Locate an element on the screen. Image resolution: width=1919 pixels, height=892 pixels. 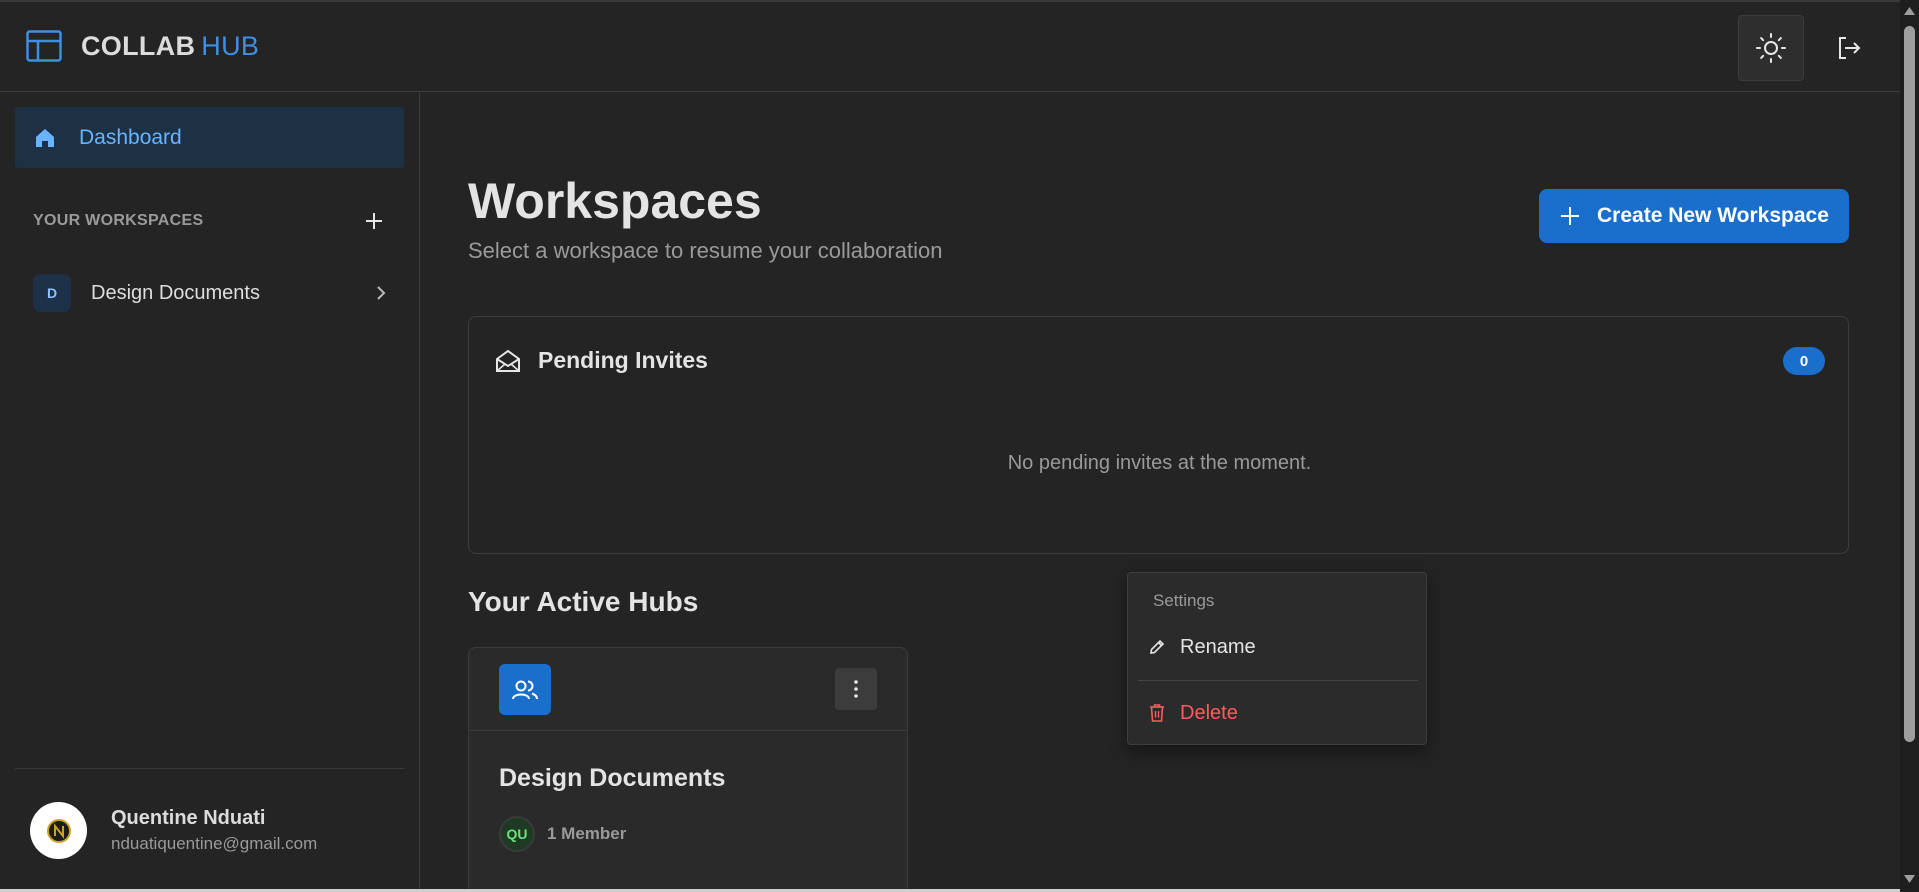
hub-icon is located at coordinates (525, 689).